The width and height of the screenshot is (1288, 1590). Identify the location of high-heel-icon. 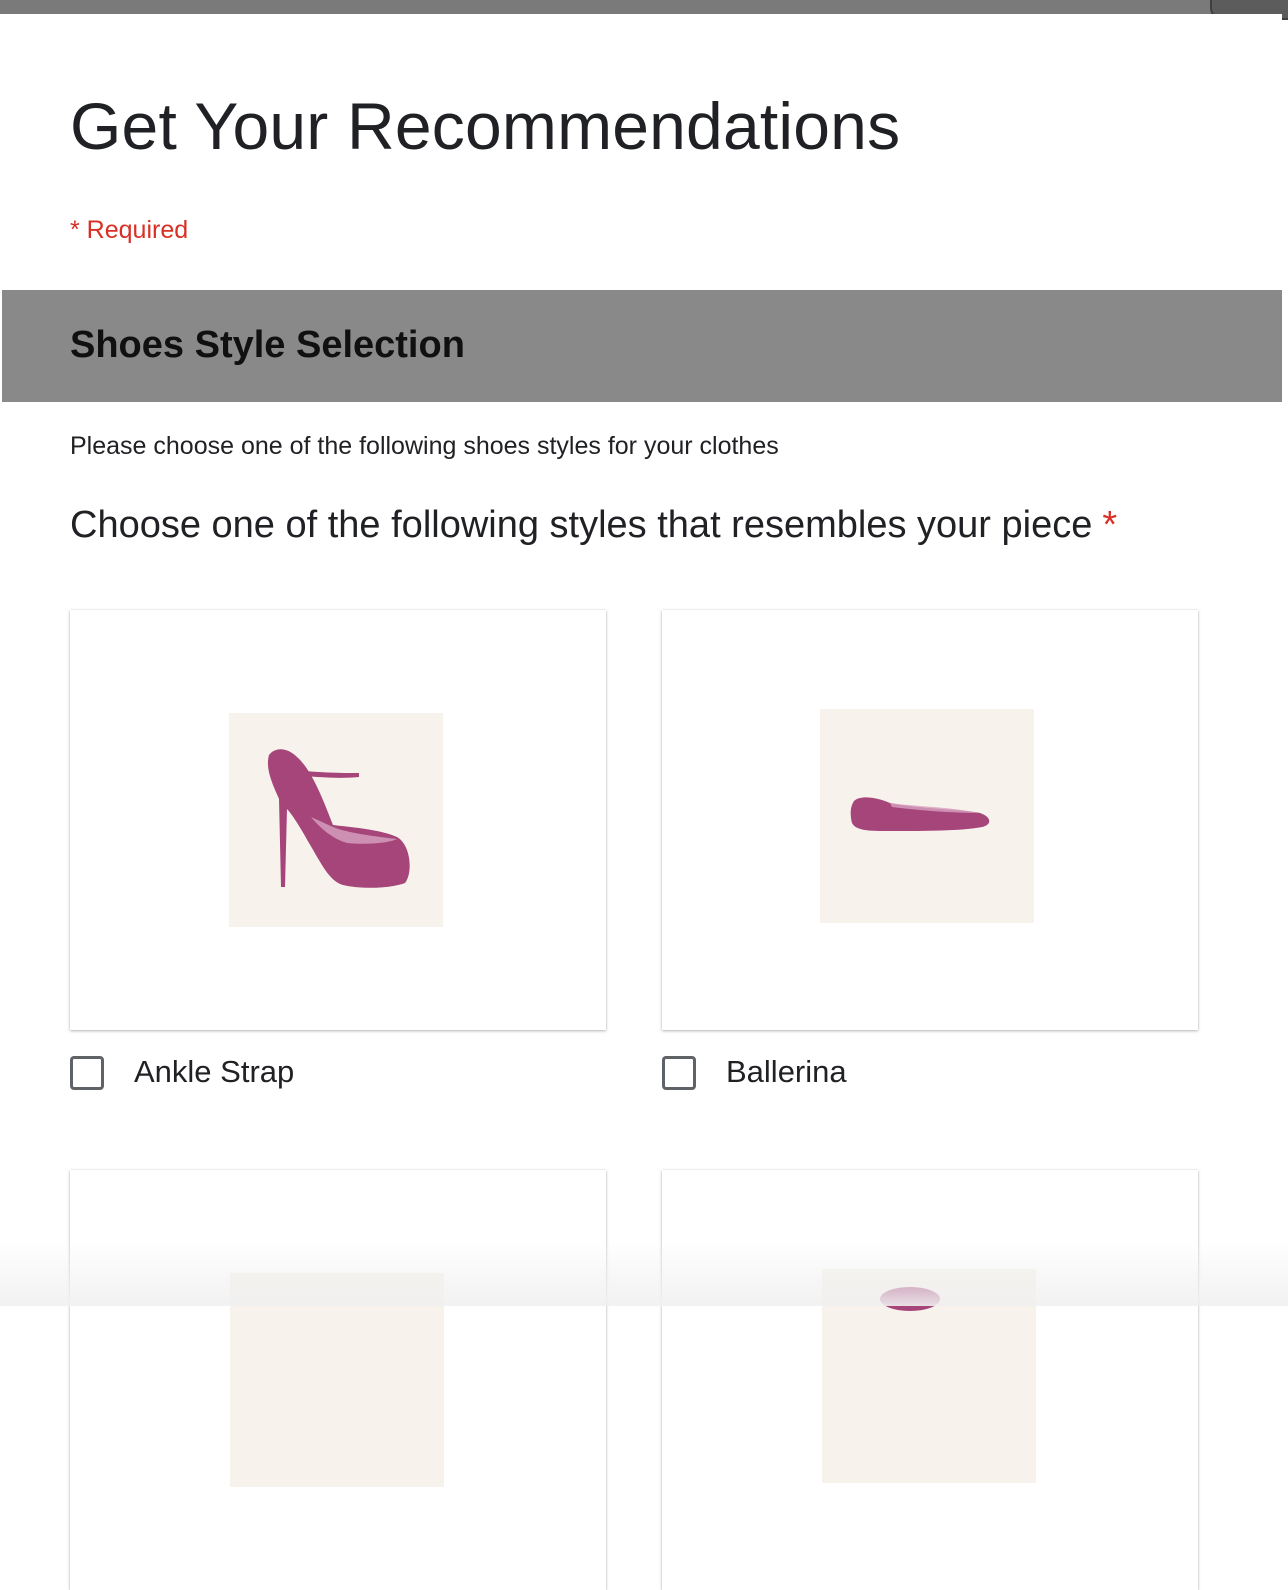
(338, 818).